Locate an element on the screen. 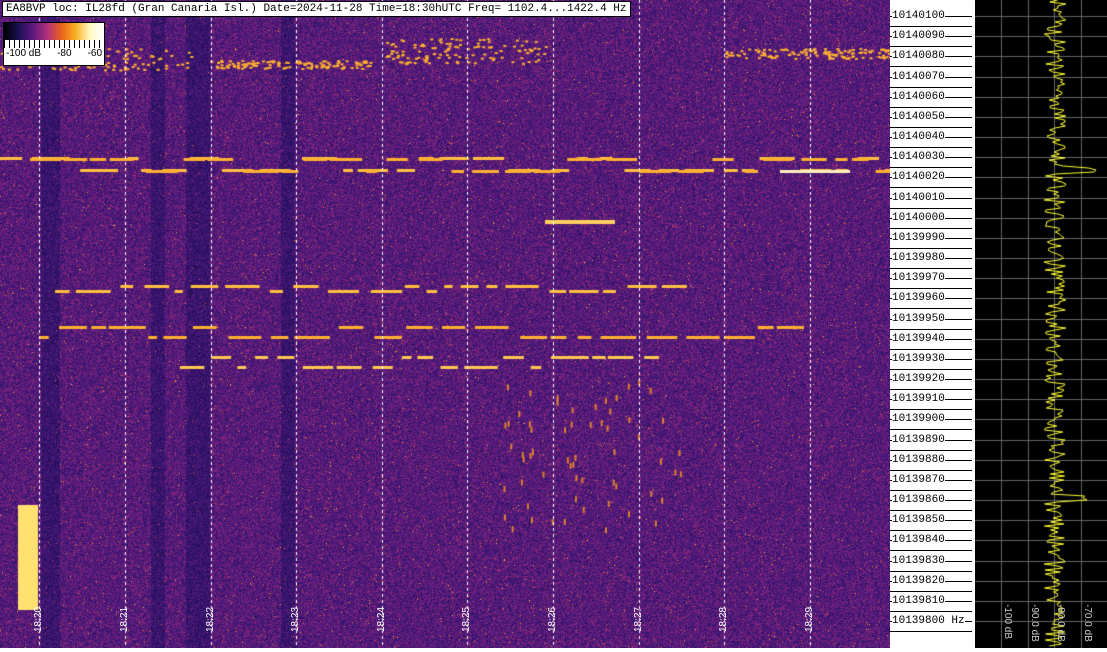 This screenshot has height=652, width=1107. y-tick-label: 10139940 is located at coordinates (918, 338).